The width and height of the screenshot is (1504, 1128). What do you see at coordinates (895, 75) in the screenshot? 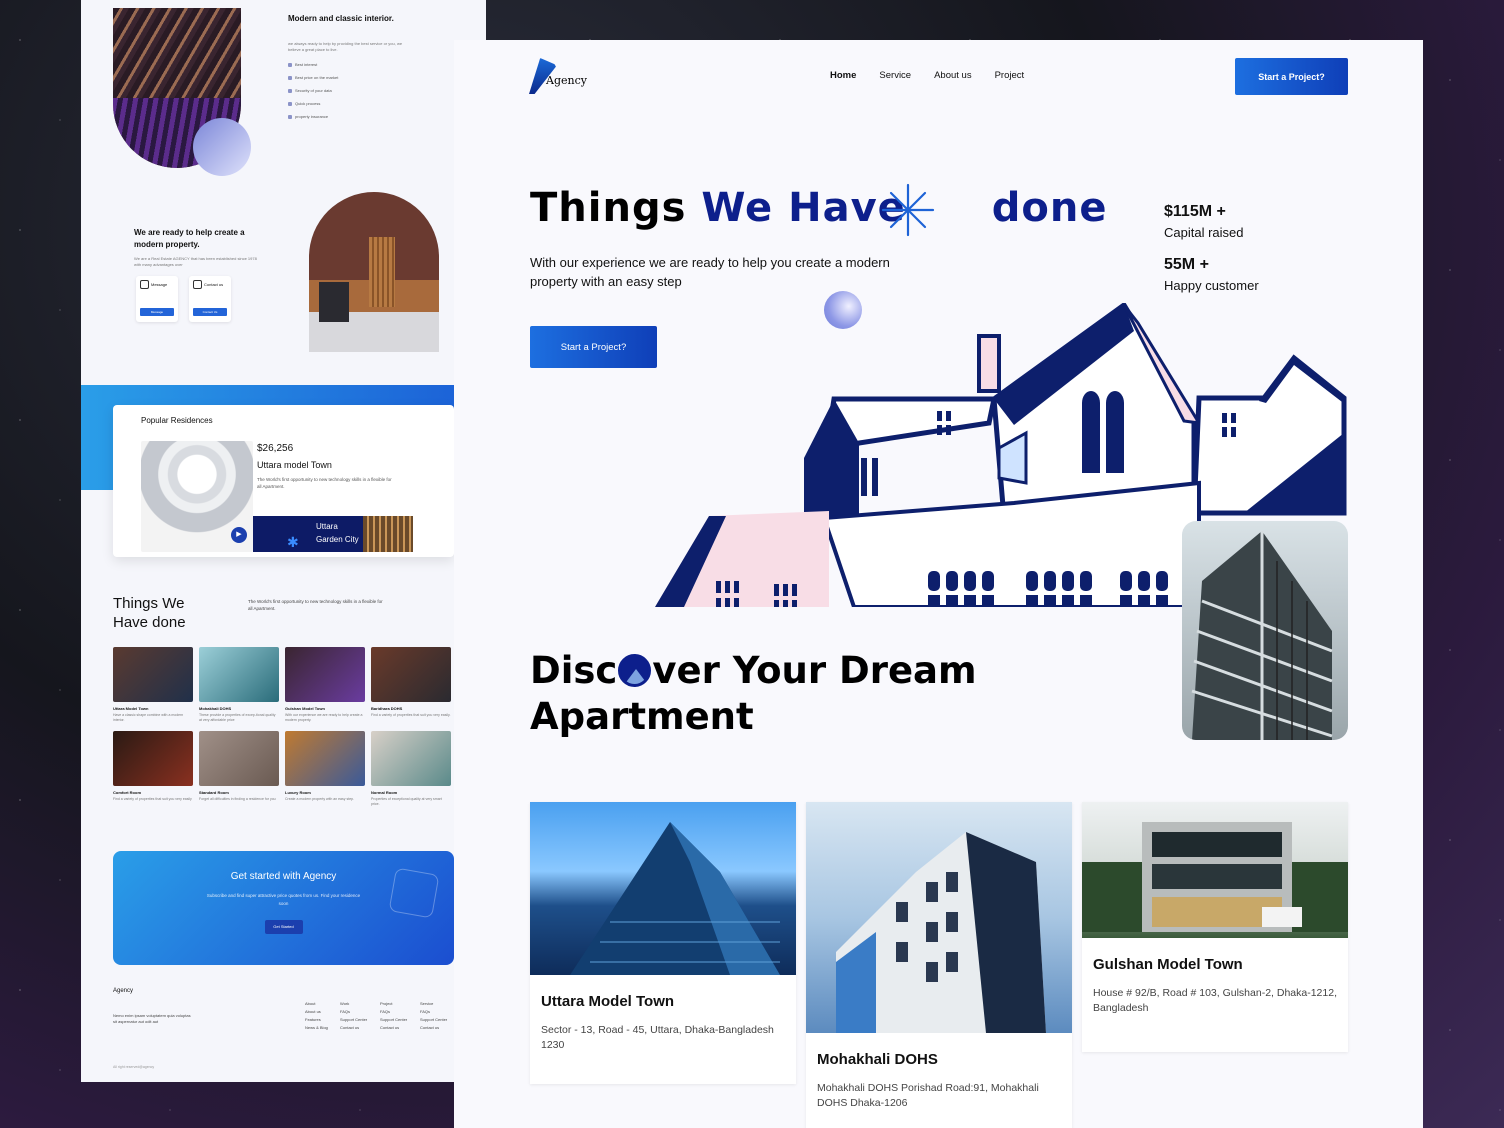
I see `nav-service: Service` at bounding box center [895, 75].